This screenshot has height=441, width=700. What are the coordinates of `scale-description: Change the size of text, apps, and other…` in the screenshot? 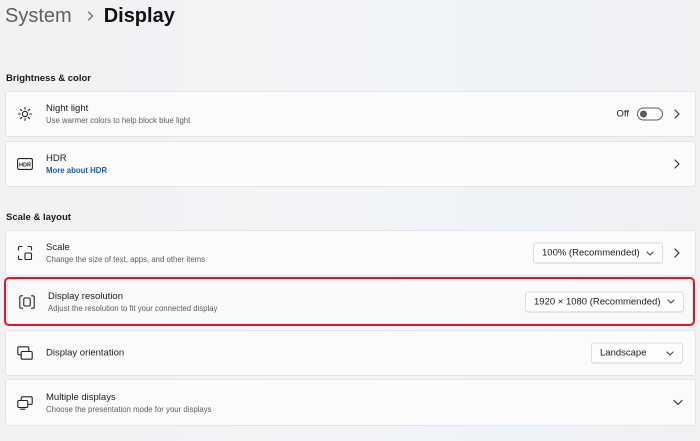 It's located at (126, 259).